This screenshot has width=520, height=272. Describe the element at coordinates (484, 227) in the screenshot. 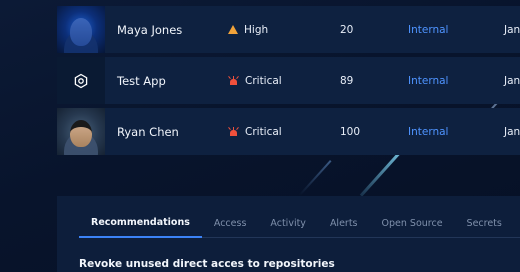

I see `tab-secrets: Secrets` at that location.